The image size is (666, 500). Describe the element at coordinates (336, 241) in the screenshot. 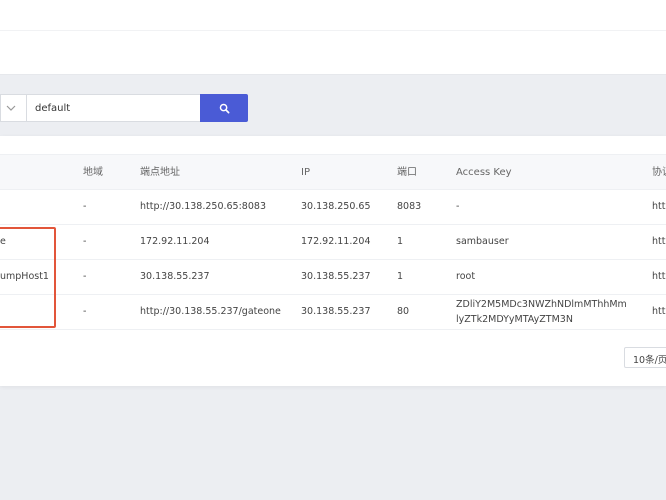

I see `cell-ip: 172.92.11.204` at that location.